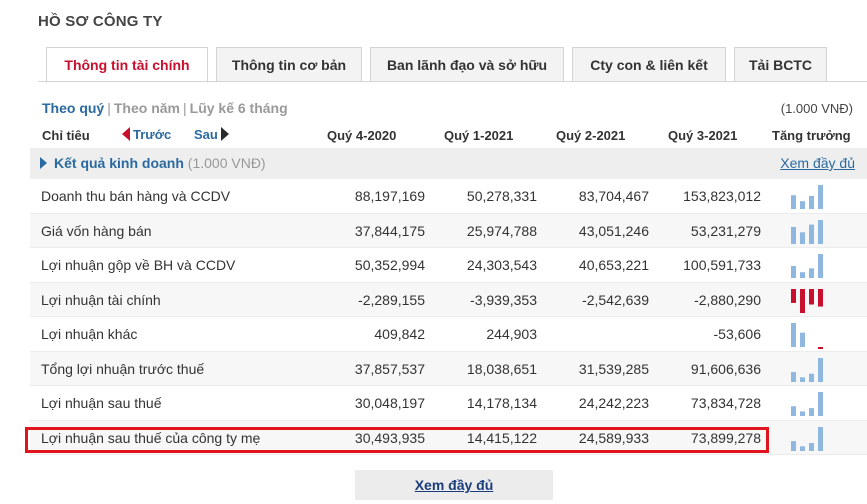 This screenshot has width=867, height=504. Describe the element at coordinates (454, 485) in the screenshot. I see `view-all-button: Xem đầy đủ` at that location.